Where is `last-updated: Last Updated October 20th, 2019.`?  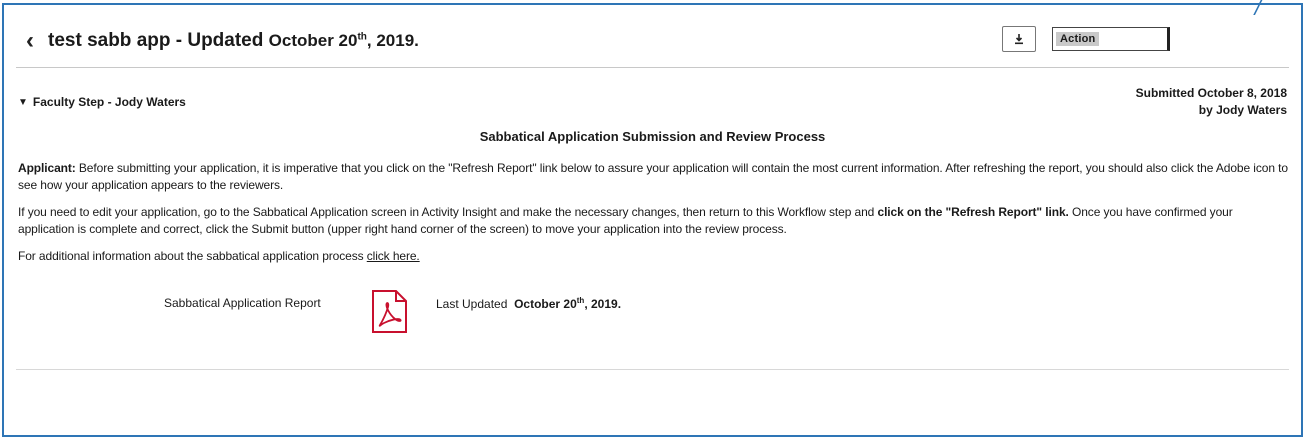 last-updated: Last Updated October 20th, 2019. is located at coordinates (528, 303).